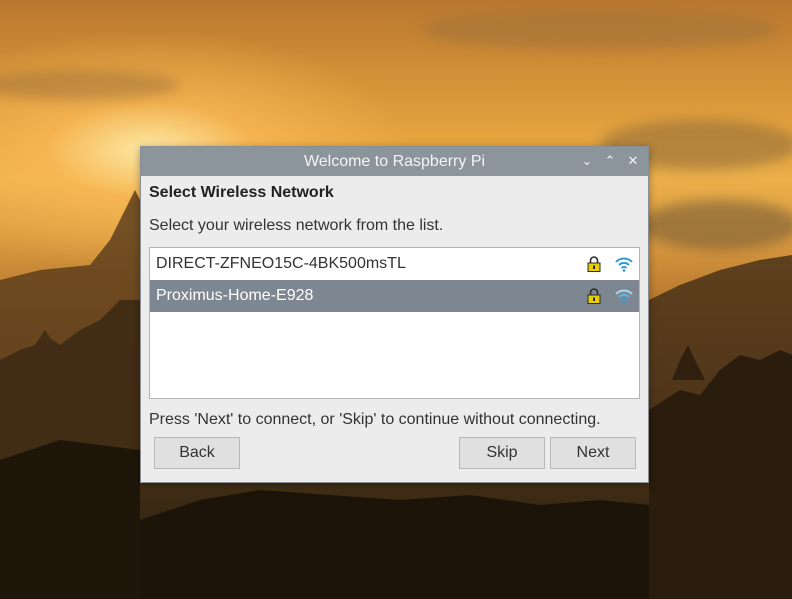 This screenshot has height=599, width=792. What do you see at coordinates (235, 295) in the screenshot?
I see `network-ssid: Proximus-Home-E928` at bounding box center [235, 295].